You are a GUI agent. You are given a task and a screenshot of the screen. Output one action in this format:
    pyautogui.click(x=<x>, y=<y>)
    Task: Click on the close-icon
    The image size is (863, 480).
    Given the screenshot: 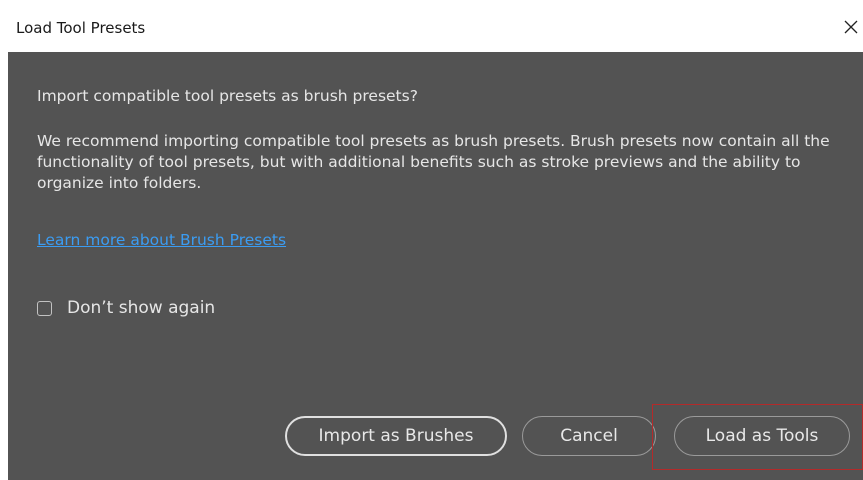 What is the action you would take?
    pyautogui.click(x=851, y=27)
    